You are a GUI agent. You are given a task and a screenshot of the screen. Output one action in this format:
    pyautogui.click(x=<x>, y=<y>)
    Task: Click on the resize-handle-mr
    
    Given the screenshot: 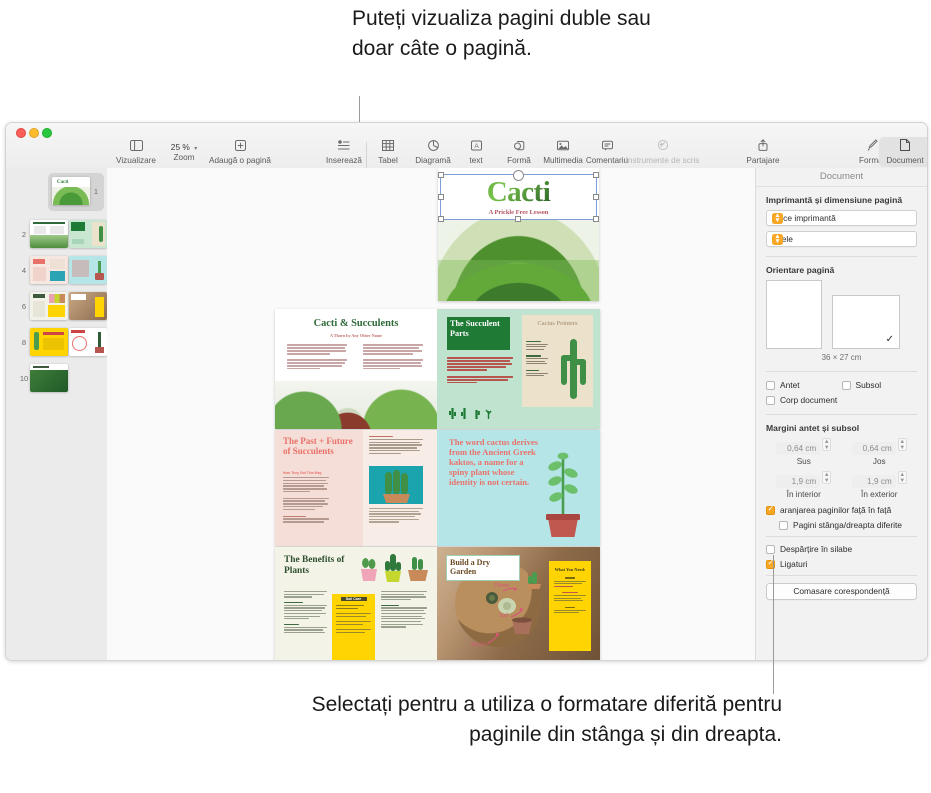 What is the action you would take?
    pyautogui.click(x=596, y=197)
    